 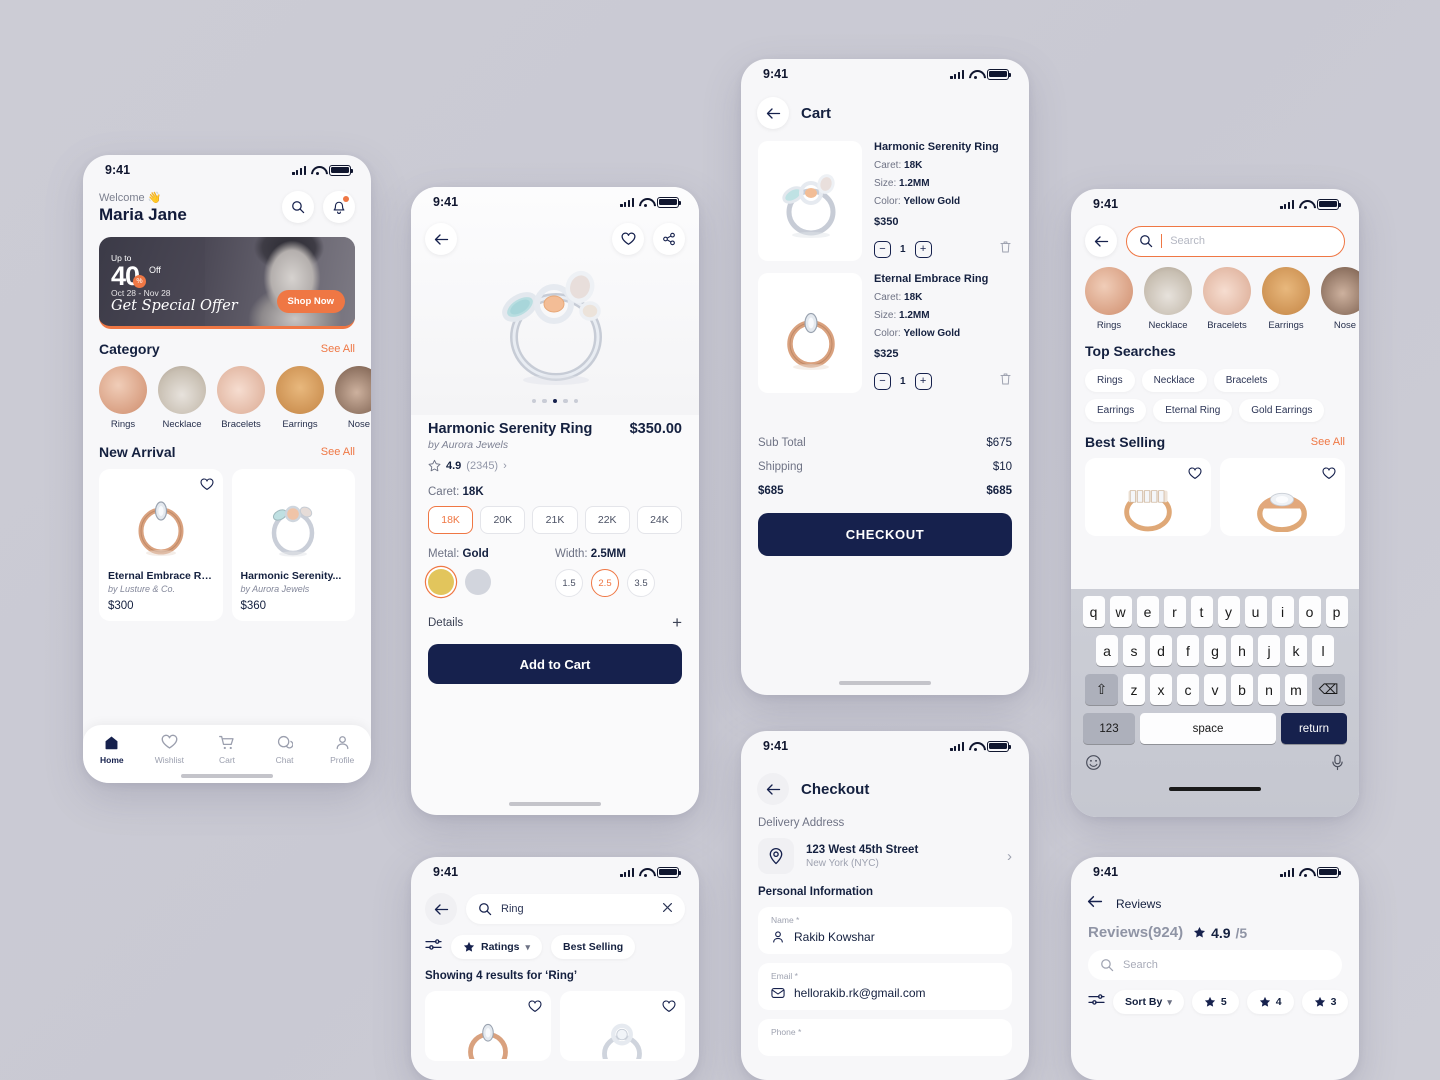 What do you see at coordinates (1314, 728) in the screenshot?
I see `return-key: return` at bounding box center [1314, 728].